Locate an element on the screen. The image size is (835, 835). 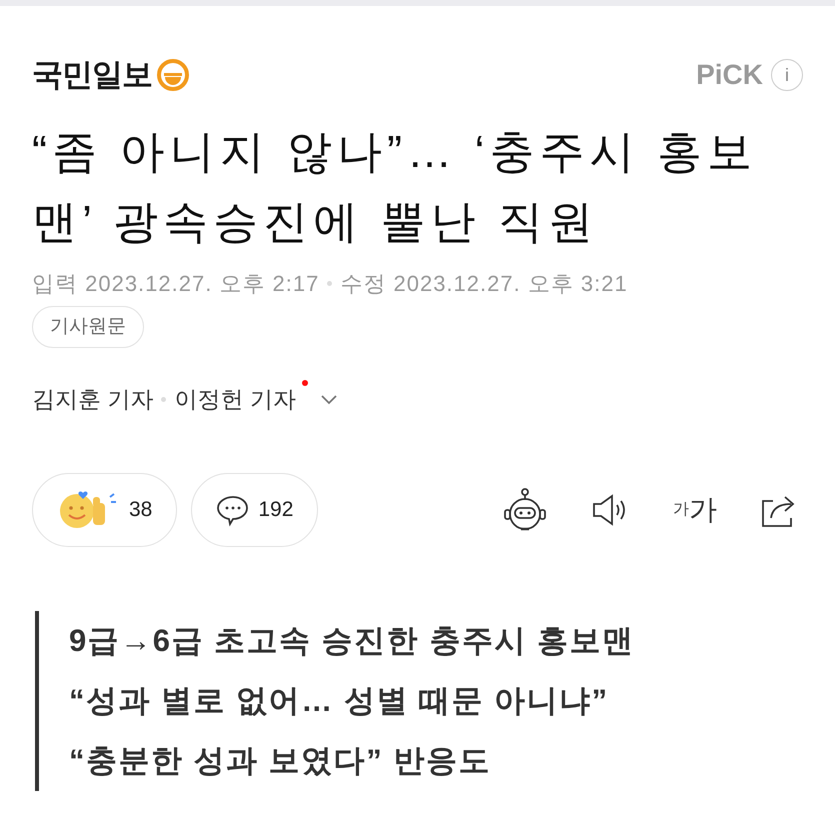
headline: “좀 아니지 않나”… ‘충주시 홍보맨’ 광속승진에 뿔난 직원 is located at coordinates (395, 186).